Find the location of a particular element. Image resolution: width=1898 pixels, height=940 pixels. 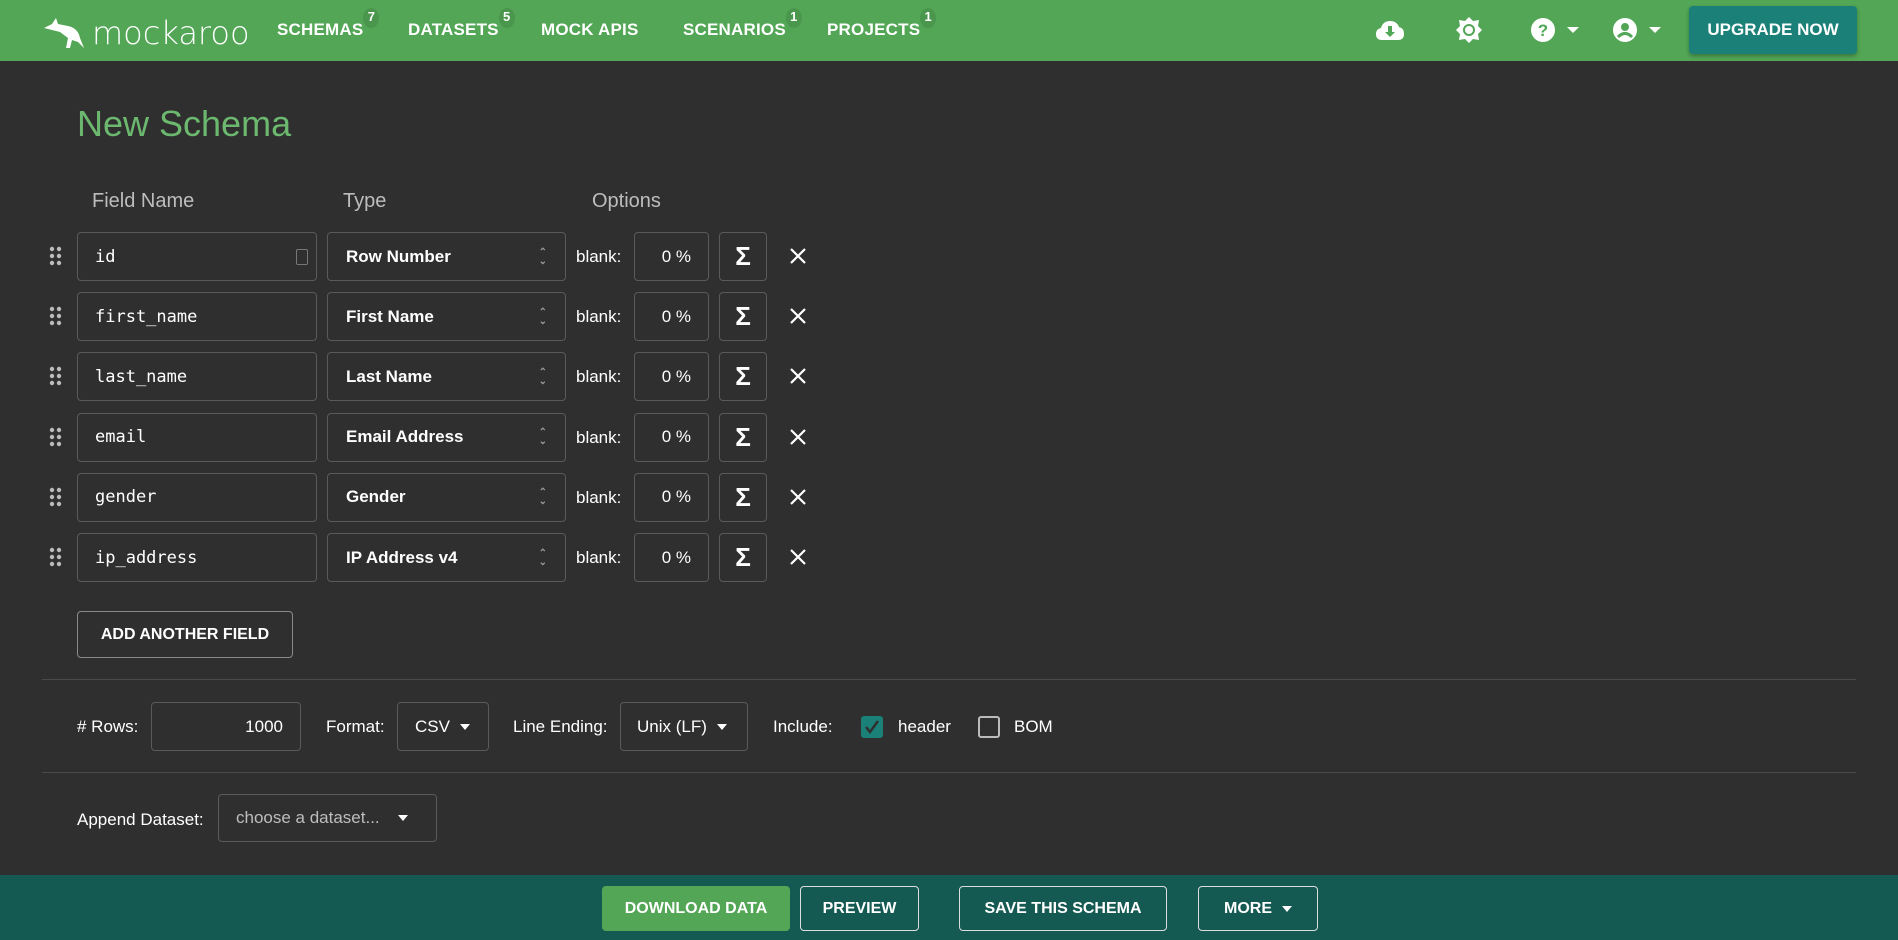

field-type-select: Email Address ⌃ ⌄ is located at coordinates (446, 437).